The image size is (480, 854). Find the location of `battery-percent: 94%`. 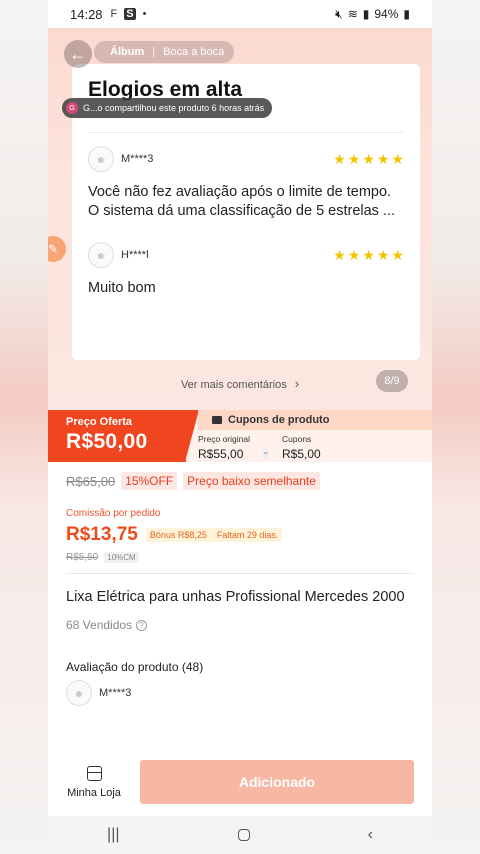

battery-percent: 94% is located at coordinates (386, 14).